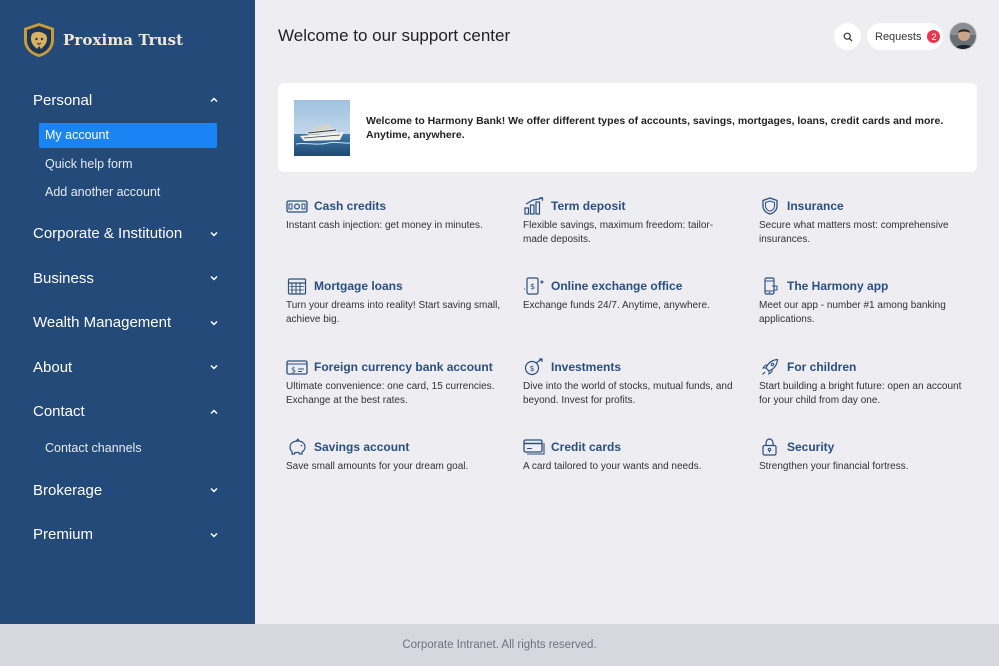  Describe the element at coordinates (127, 367) in the screenshot. I see `nav-group-about: About` at that location.